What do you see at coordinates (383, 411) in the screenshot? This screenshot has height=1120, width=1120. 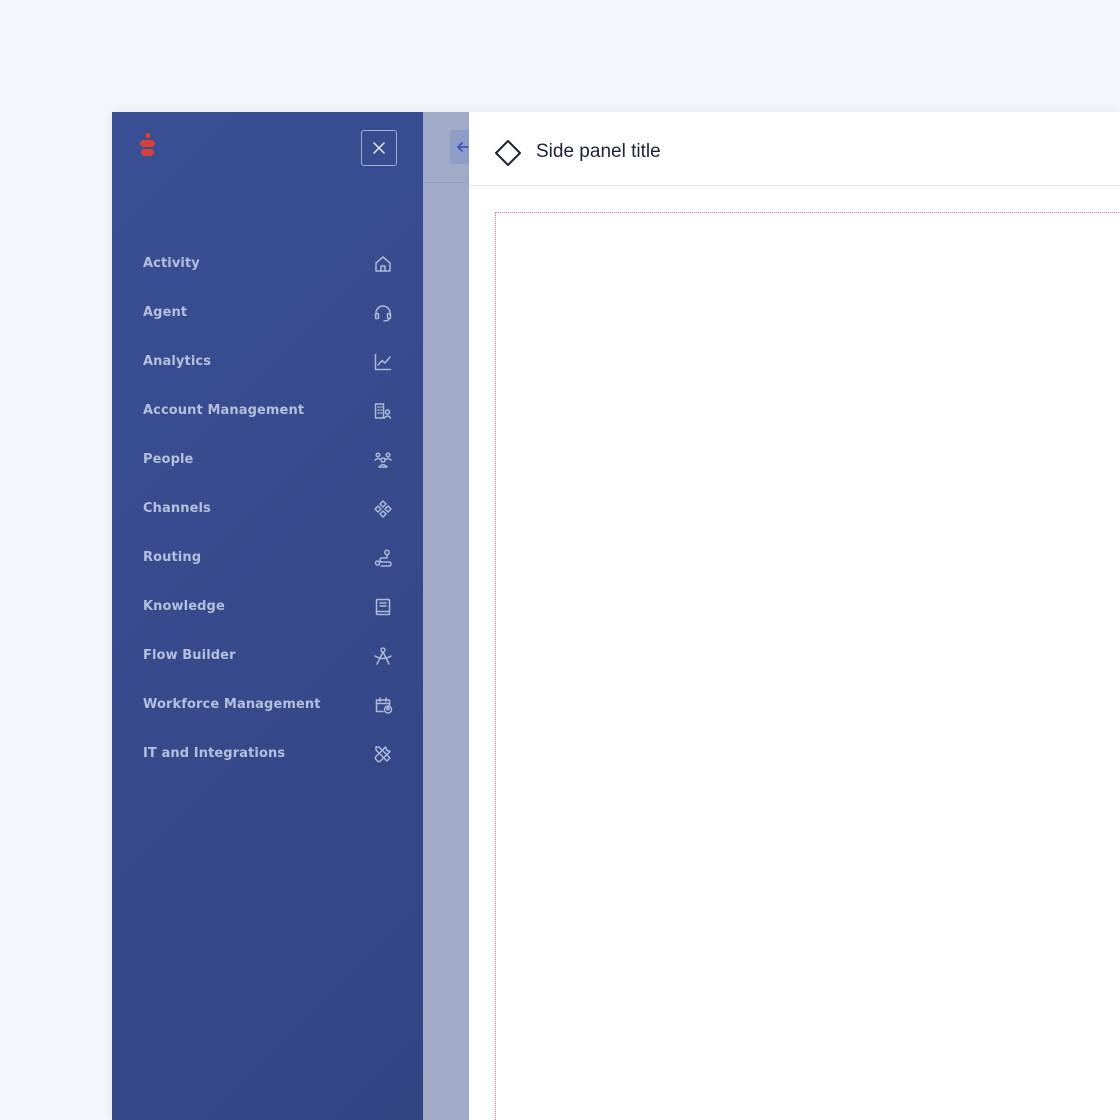 I see `building-user-icon` at bounding box center [383, 411].